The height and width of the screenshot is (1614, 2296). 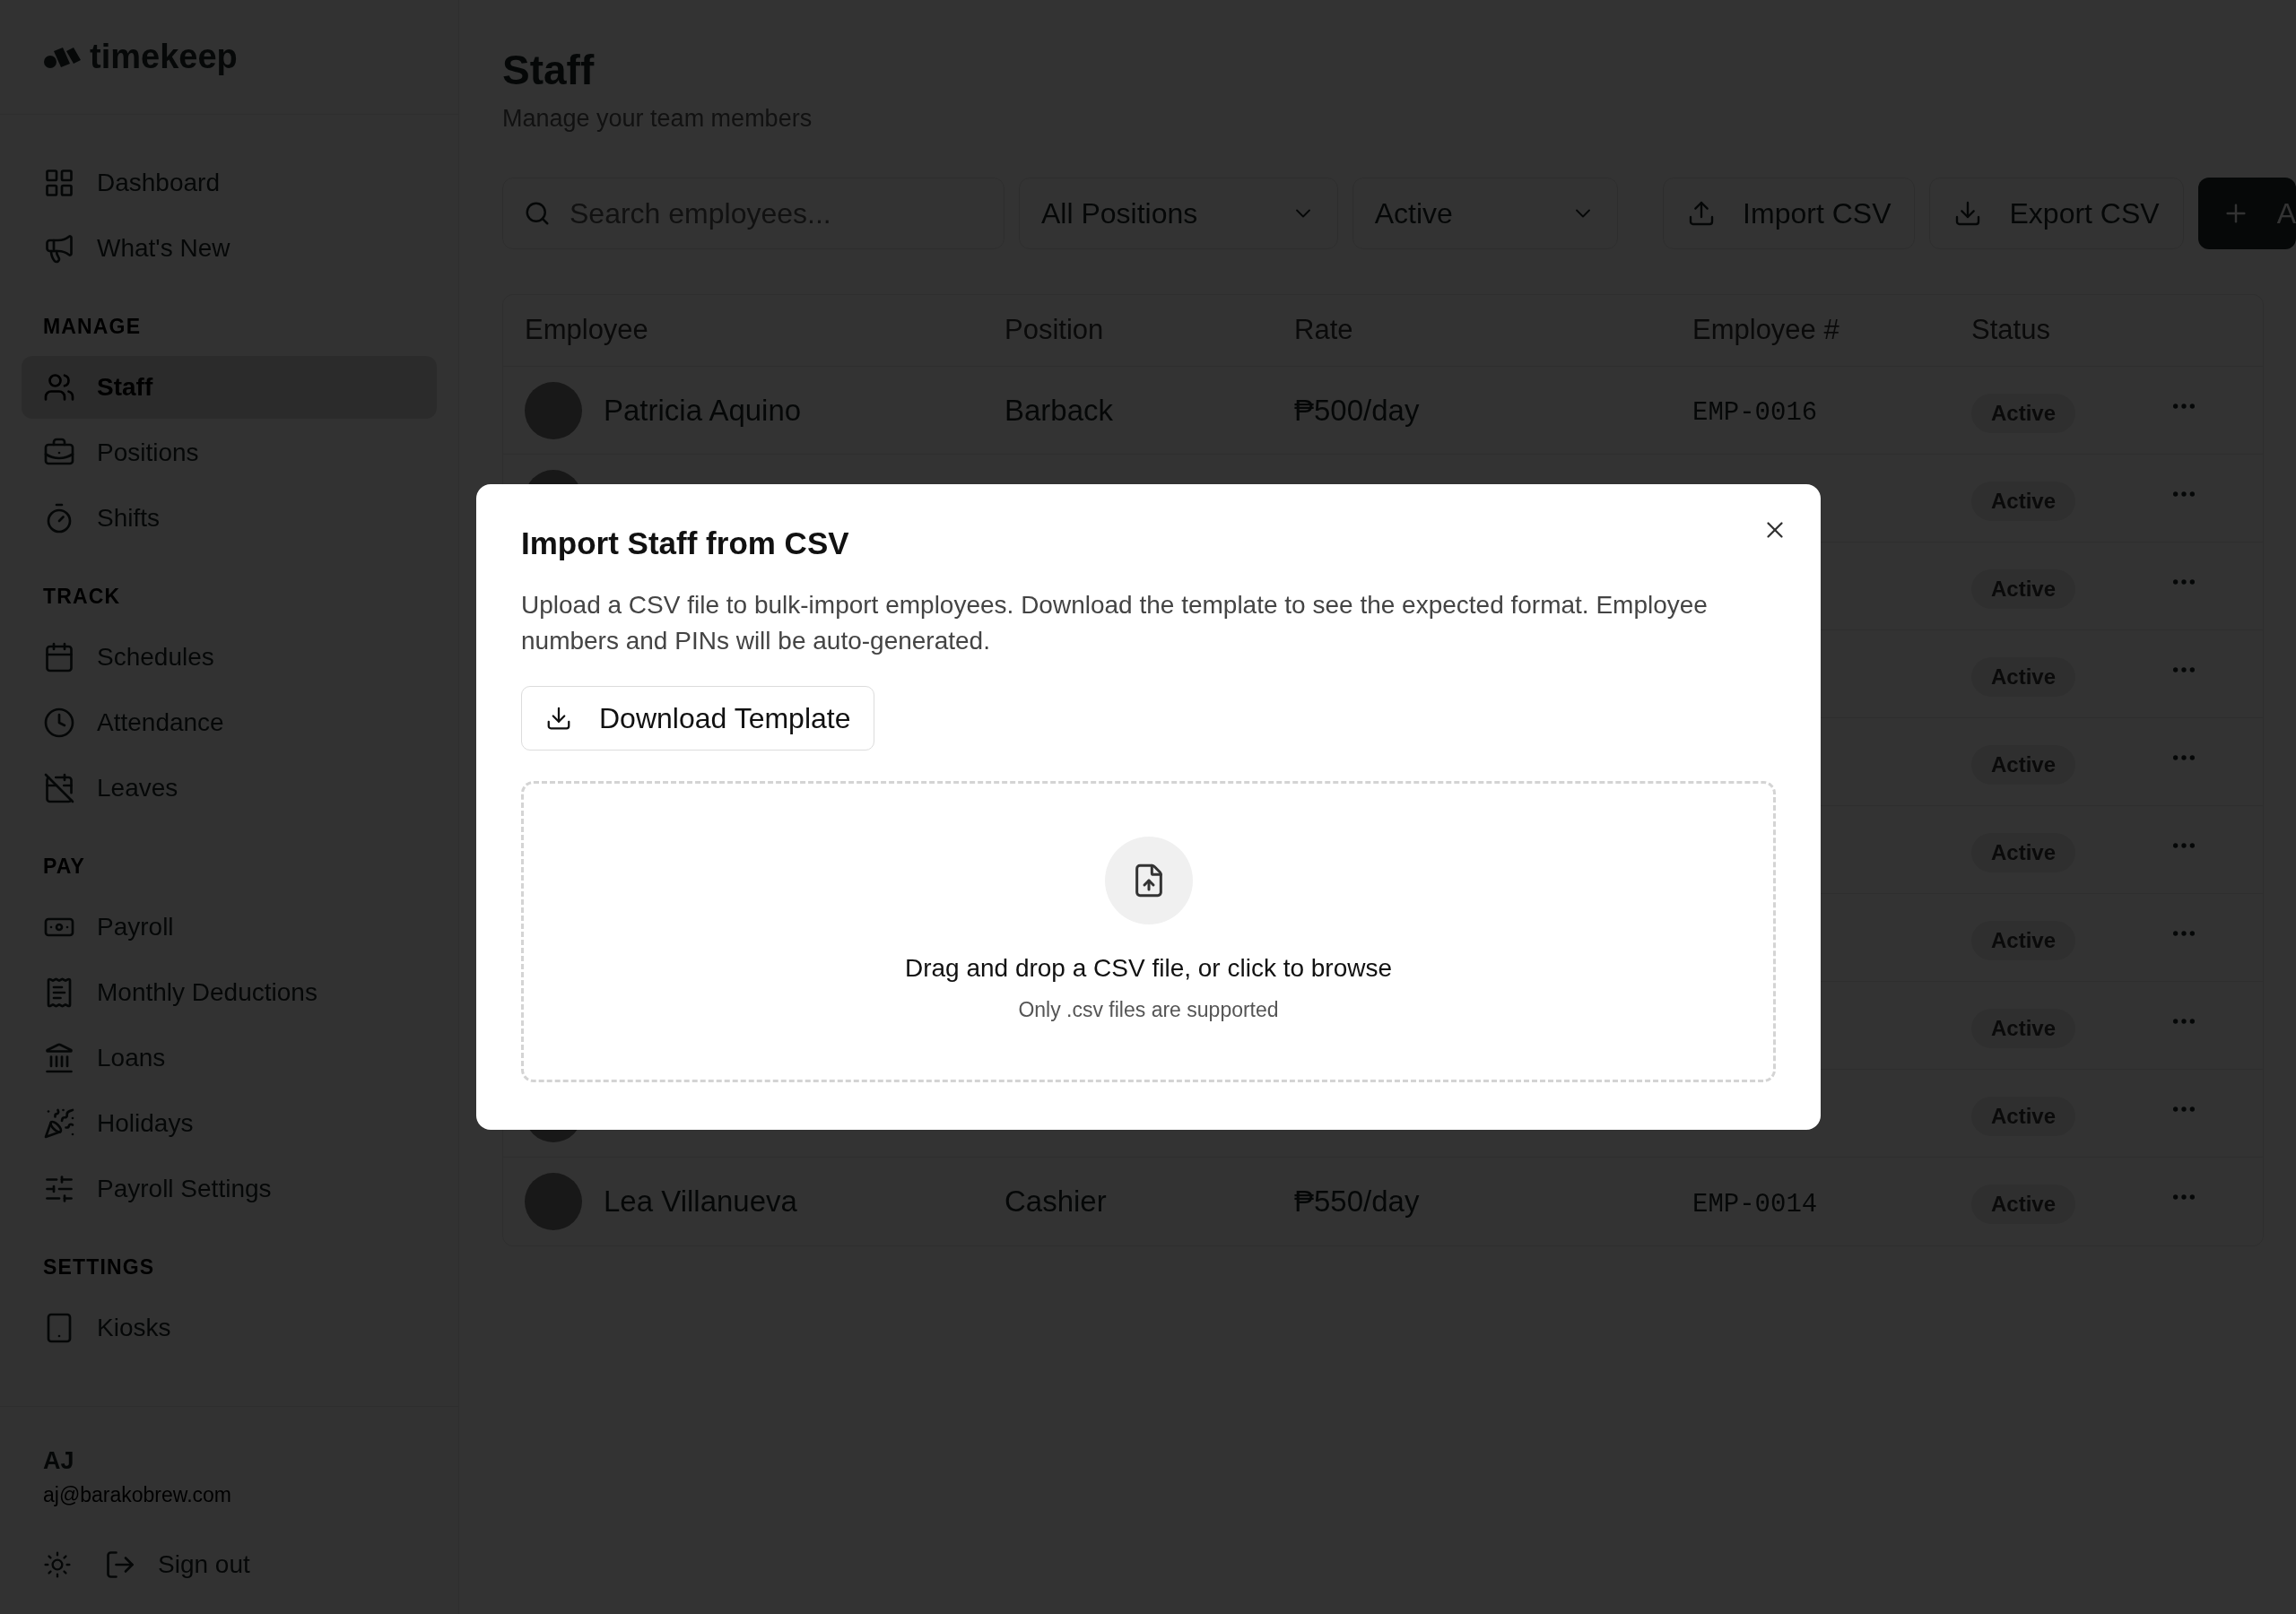 I want to click on dropzone-hint: Only .csv files are supported, so click(x=1148, y=1010).